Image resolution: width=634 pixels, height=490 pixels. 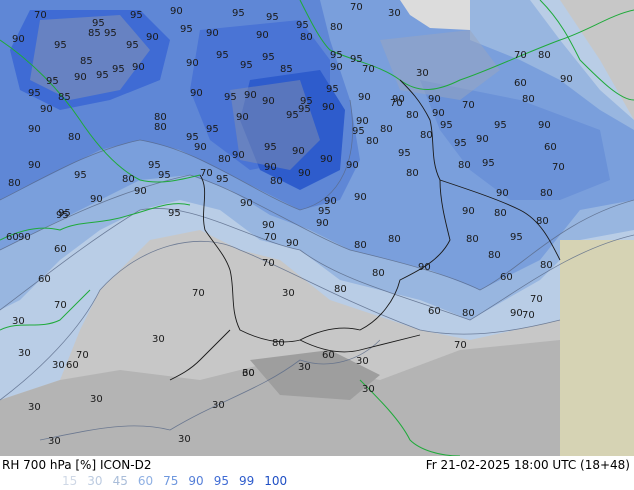 What do you see at coordinates (597, 348) in the screenshot?
I see `outside-domain-east` at bounding box center [597, 348].